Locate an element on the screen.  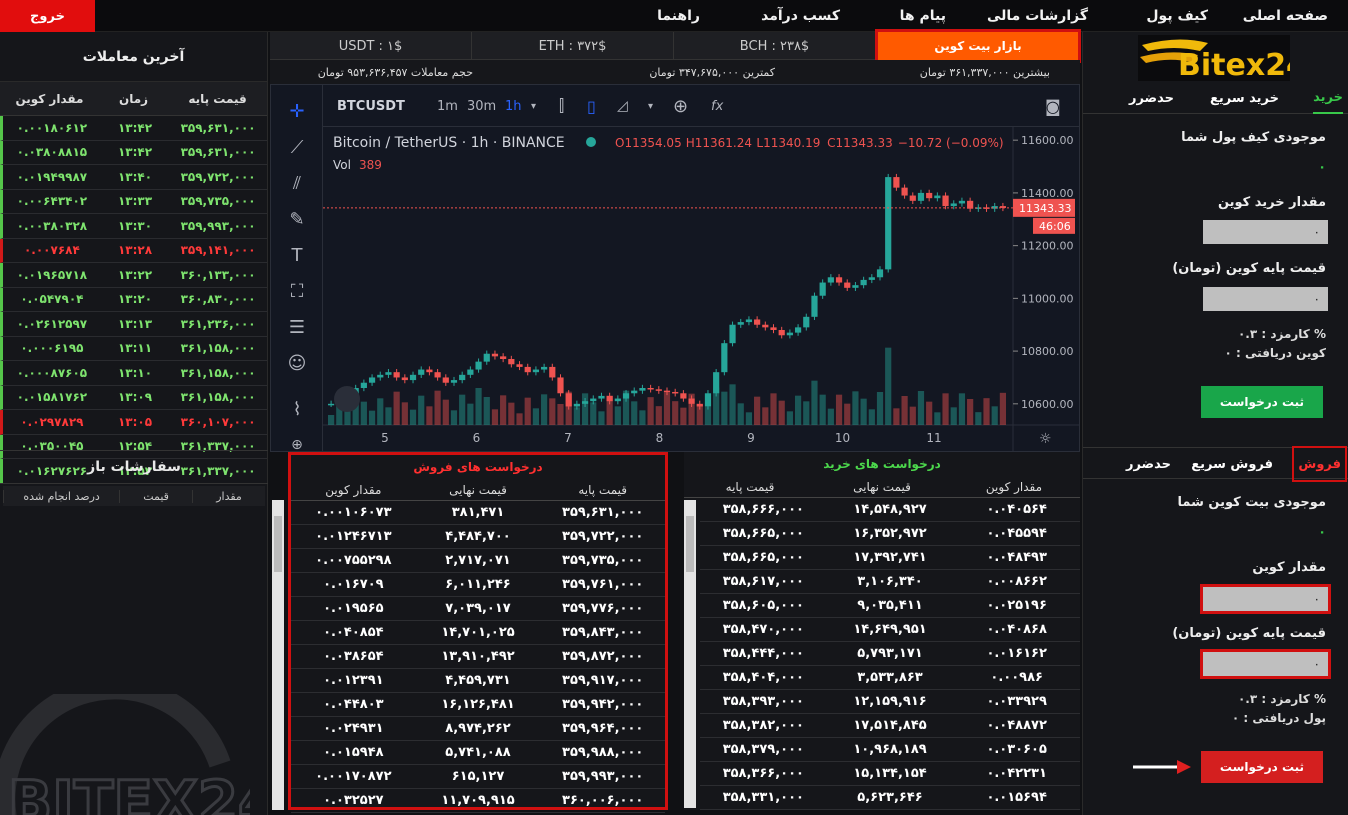
buy-order-row: ۳۵۸,۶۶۶,۰۰۰ ۱۴,۵۴۸,۹۲۷ ۰.۰۴۰۵۶۴ is located at coordinates (890, 510).